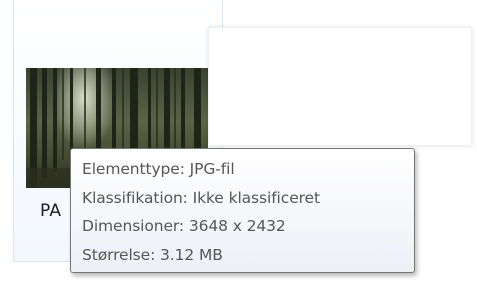  What do you see at coordinates (184, 226) in the screenshot?
I see `tooltip-line-dimensions: Dimensioner: 3648 x 2432` at bounding box center [184, 226].